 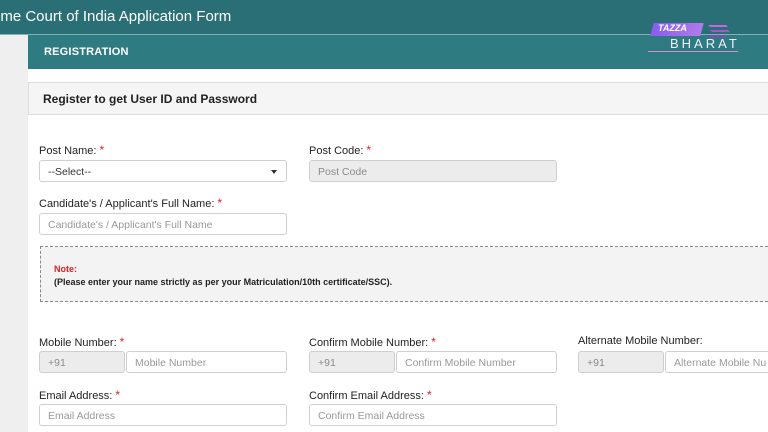 I want to click on chevron-down-icon, so click(x=274, y=172).